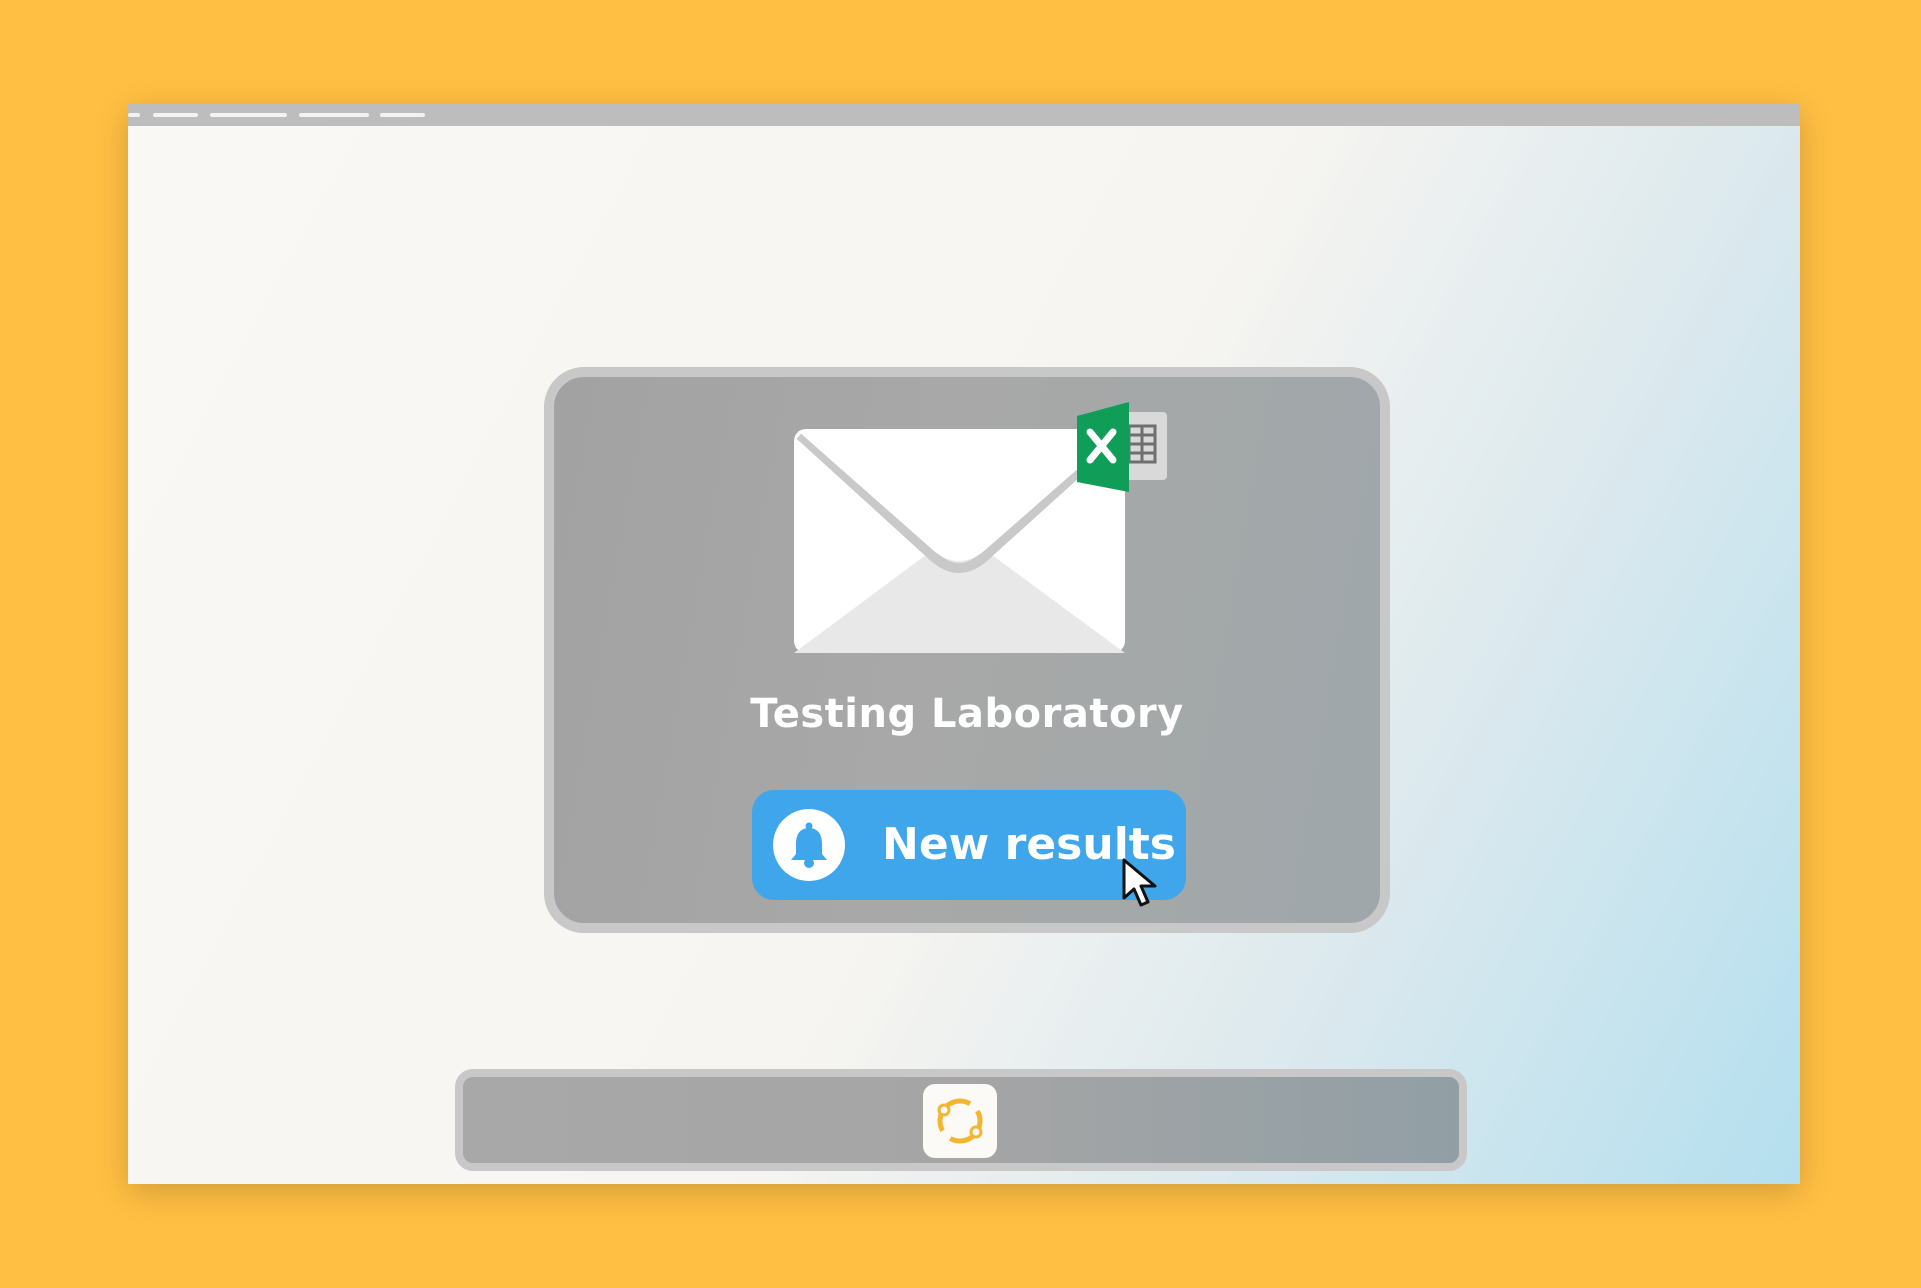  I want to click on title-bar, so click(964, 115).